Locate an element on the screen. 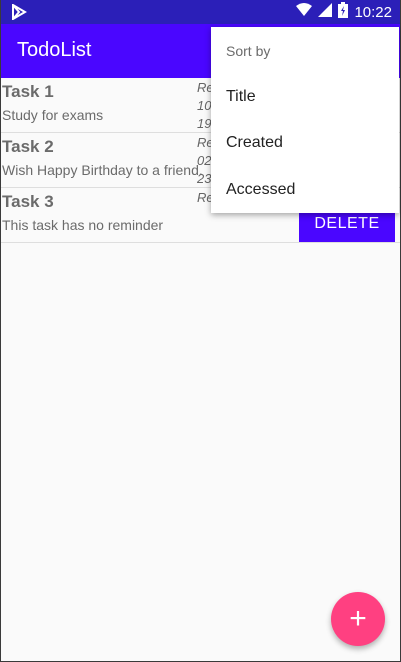 The width and height of the screenshot is (401, 662). task-reminder-date: 10 is located at coordinates (204, 105).